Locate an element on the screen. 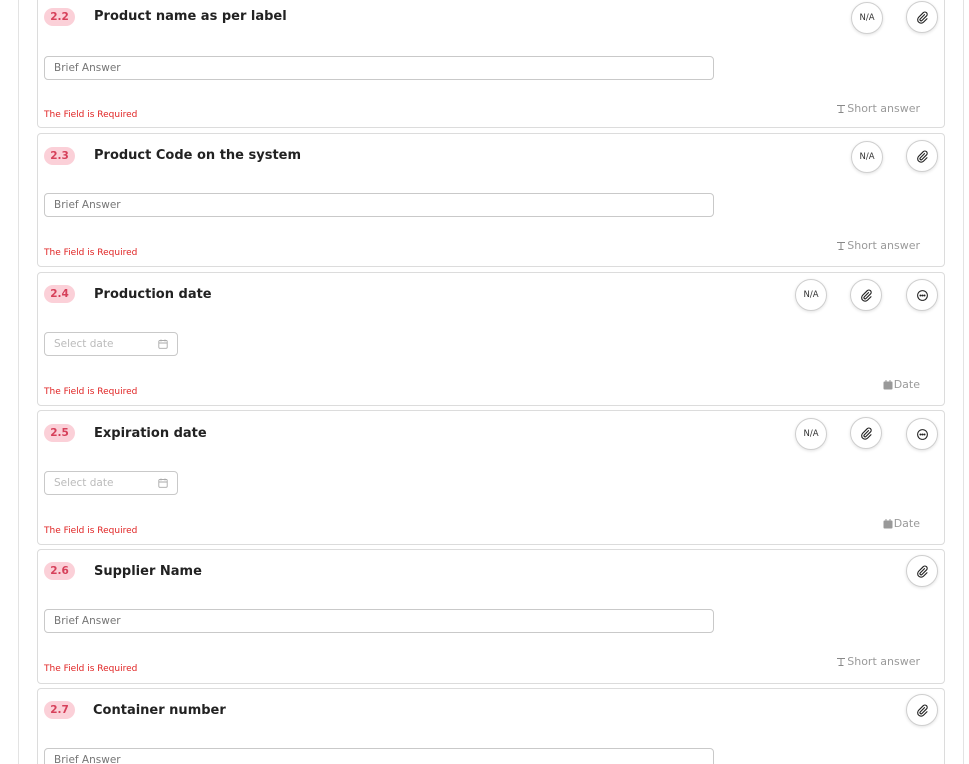 This screenshot has width=969, height=764. question-number-badge: 2.3 is located at coordinates (59, 156).